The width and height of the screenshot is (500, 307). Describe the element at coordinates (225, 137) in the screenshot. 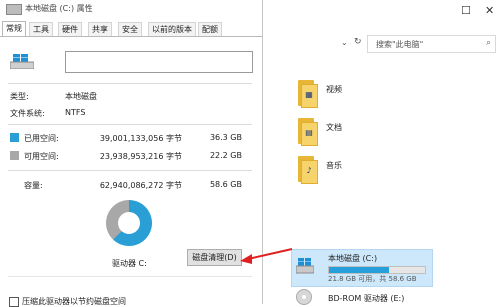

I see `used-space-size: 36.3 GB` at that location.